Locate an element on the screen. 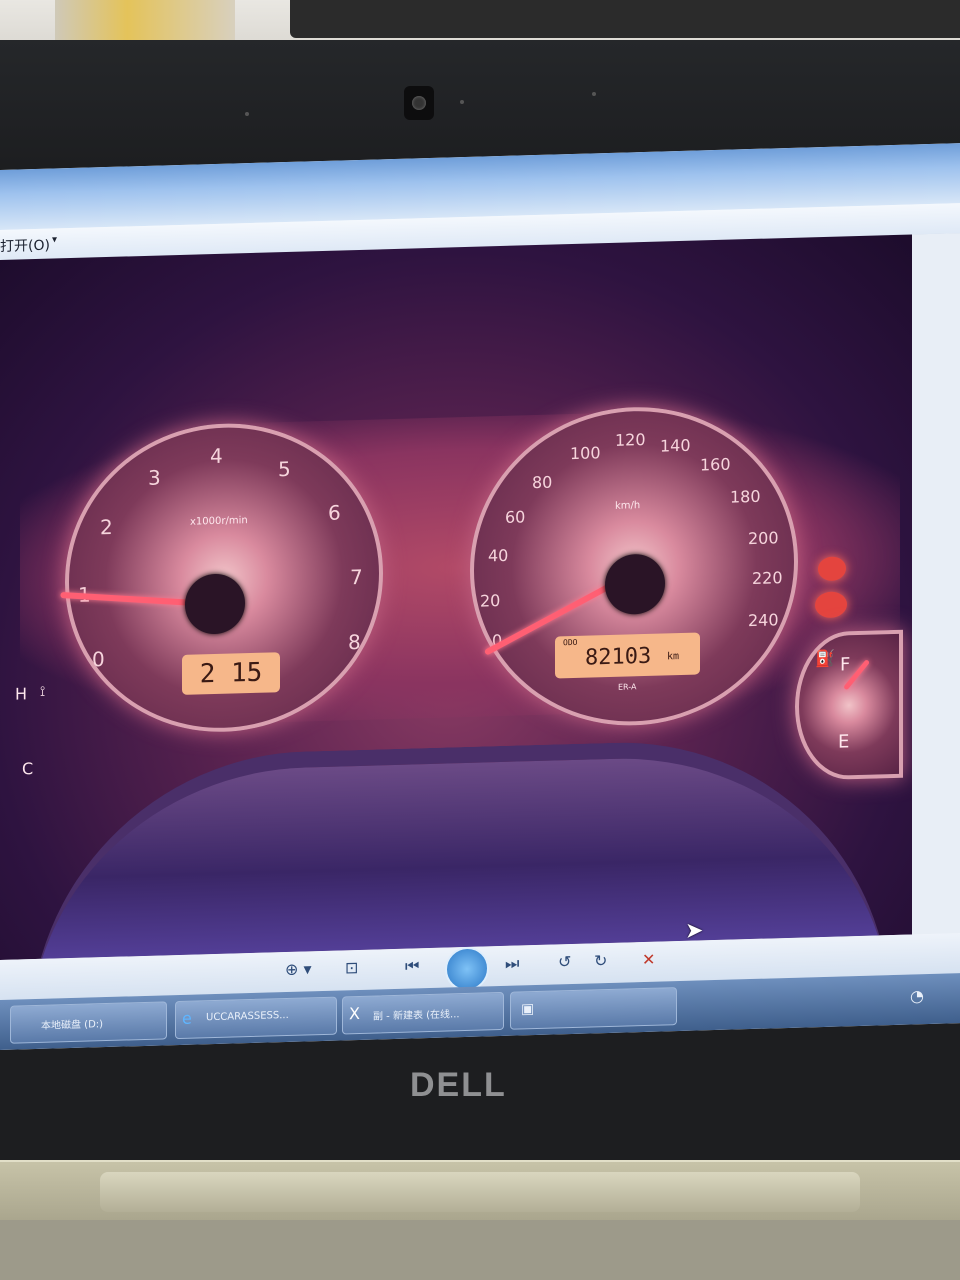 The image size is (960, 1280). previous-button: ⏮ is located at coordinates (412, 968).